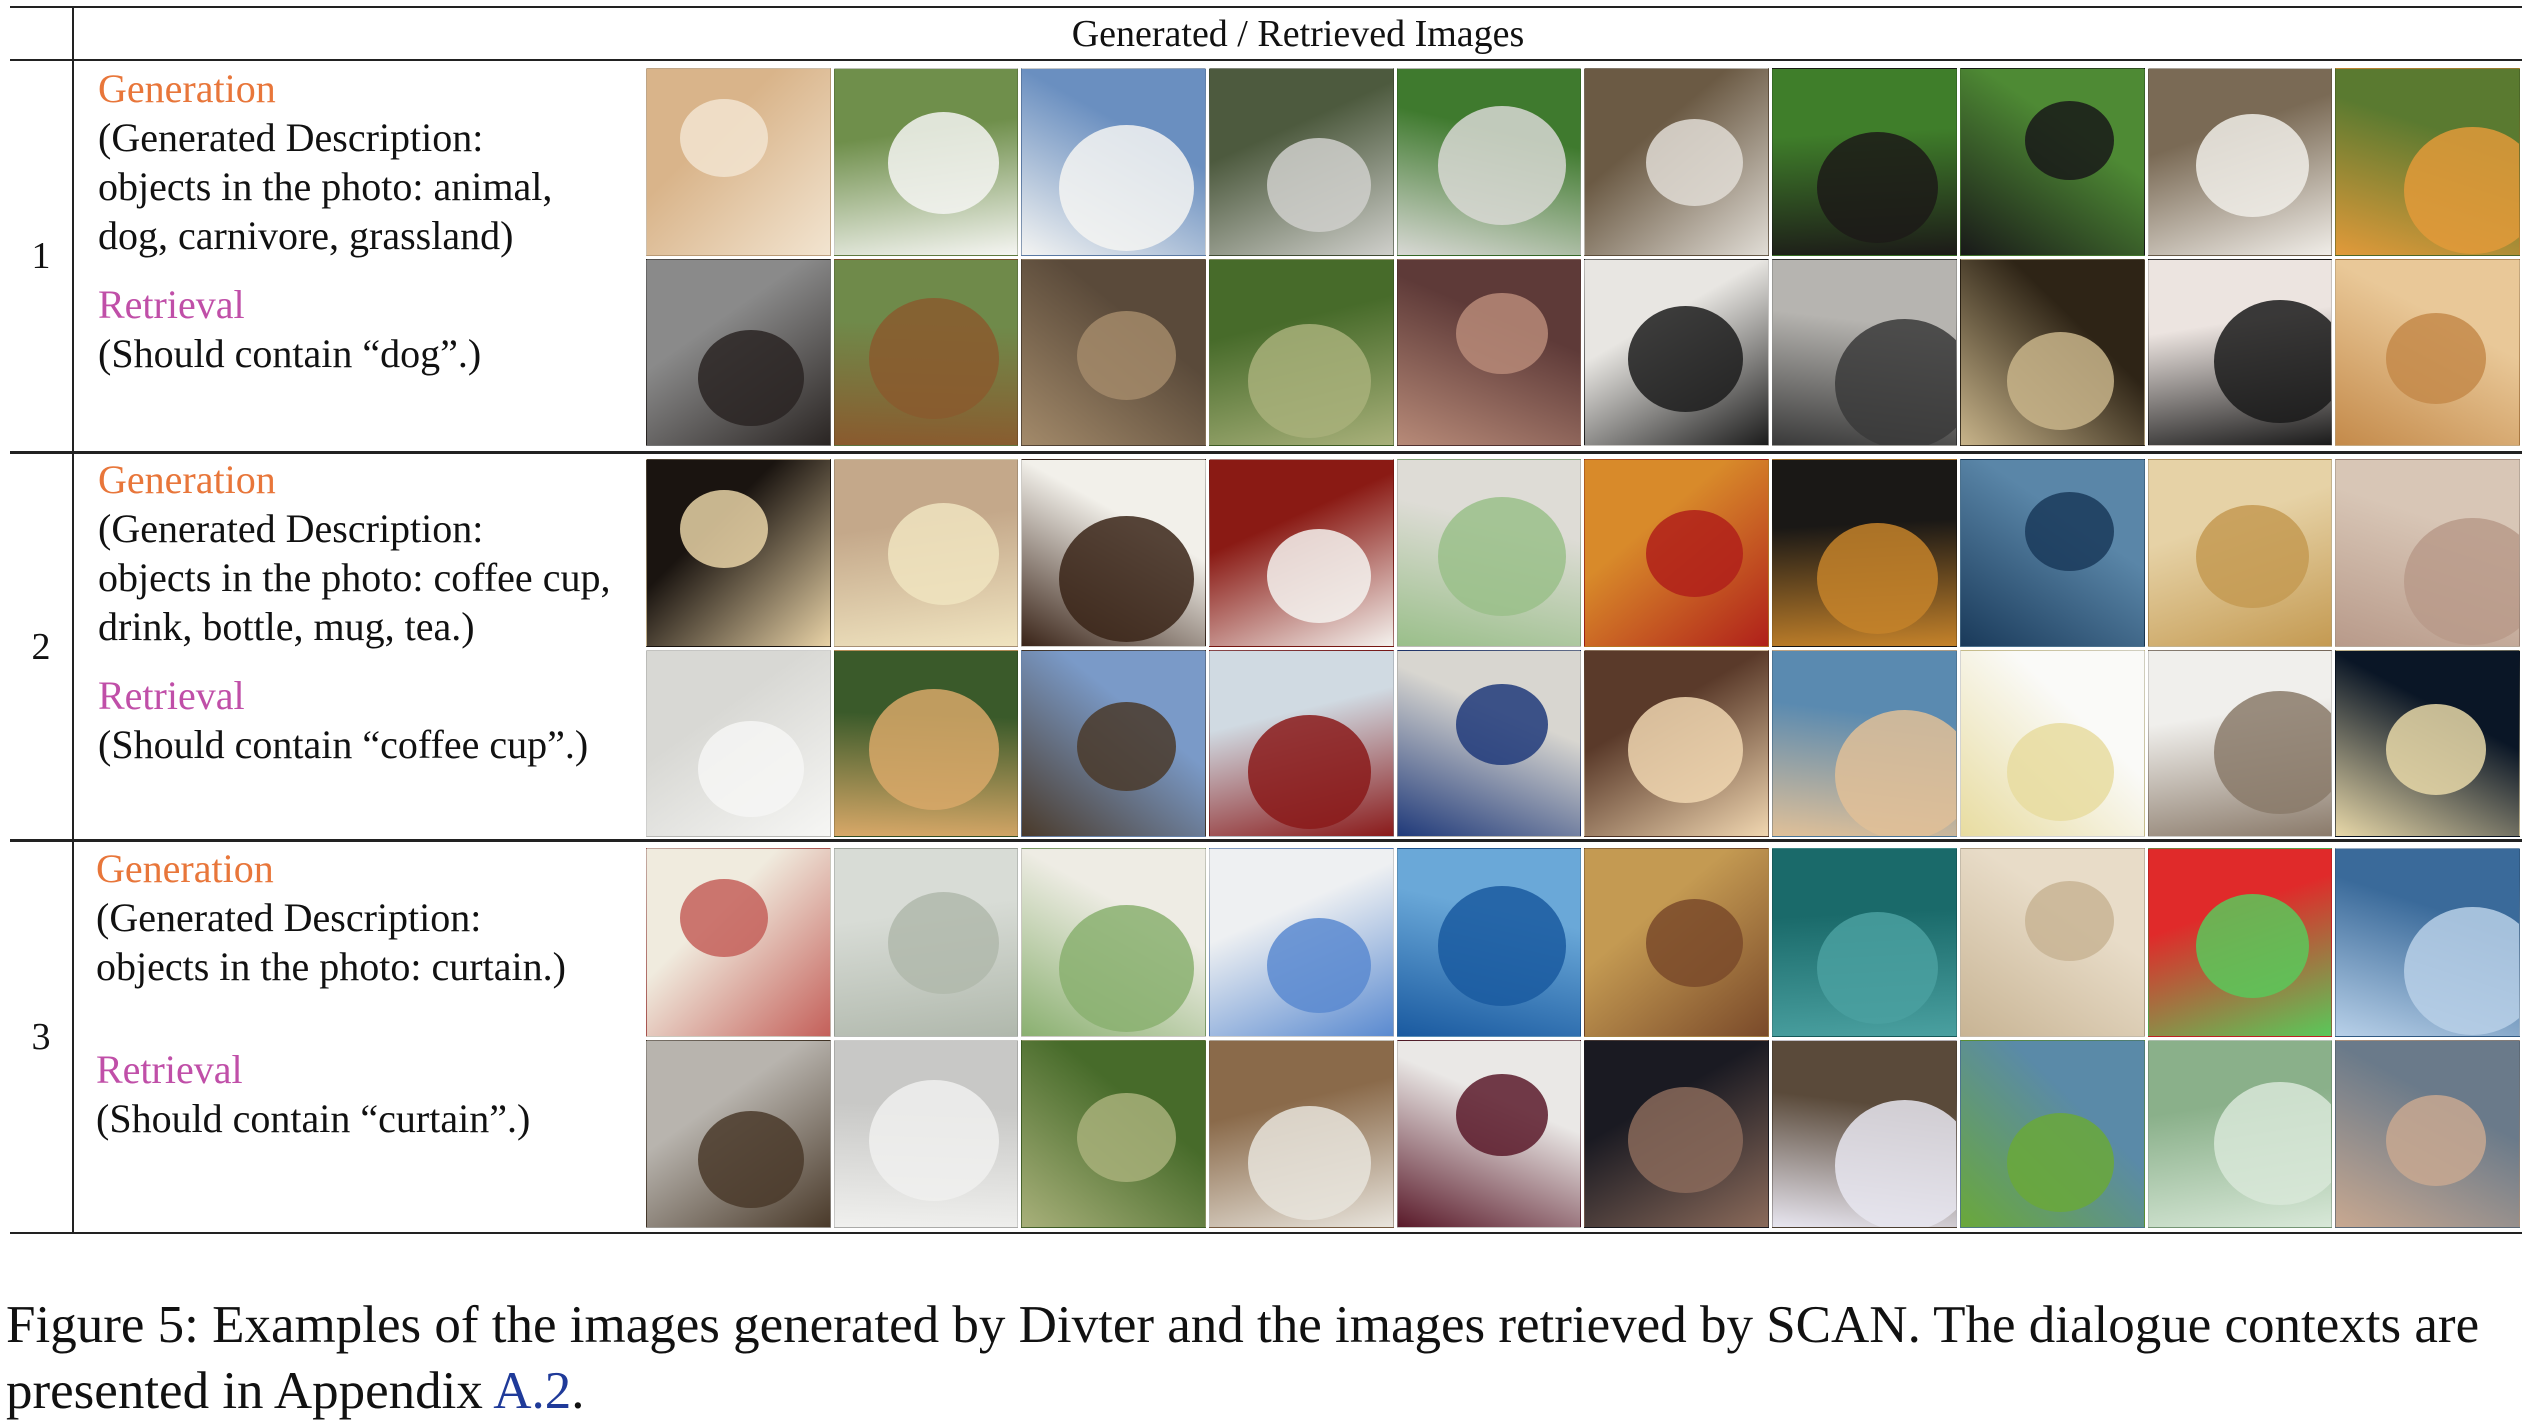 The width and height of the screenshot is (2532, 1425). Describe the element at coordinates (2427, 743) in the screenshot. I see `snack-crackers-icon` at that location.